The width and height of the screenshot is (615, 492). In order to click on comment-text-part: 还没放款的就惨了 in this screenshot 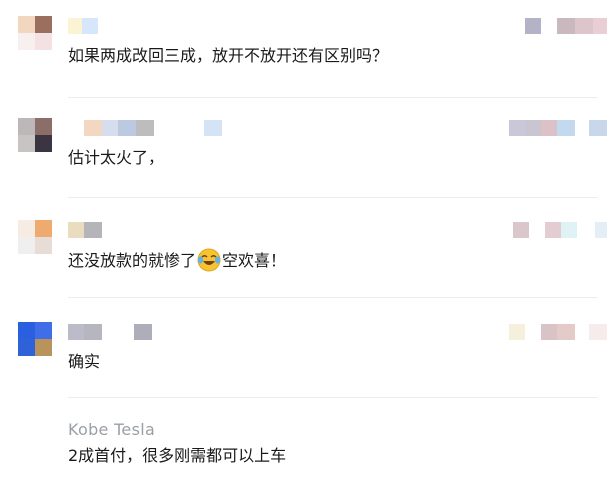, I will do `click(132, 260)`.